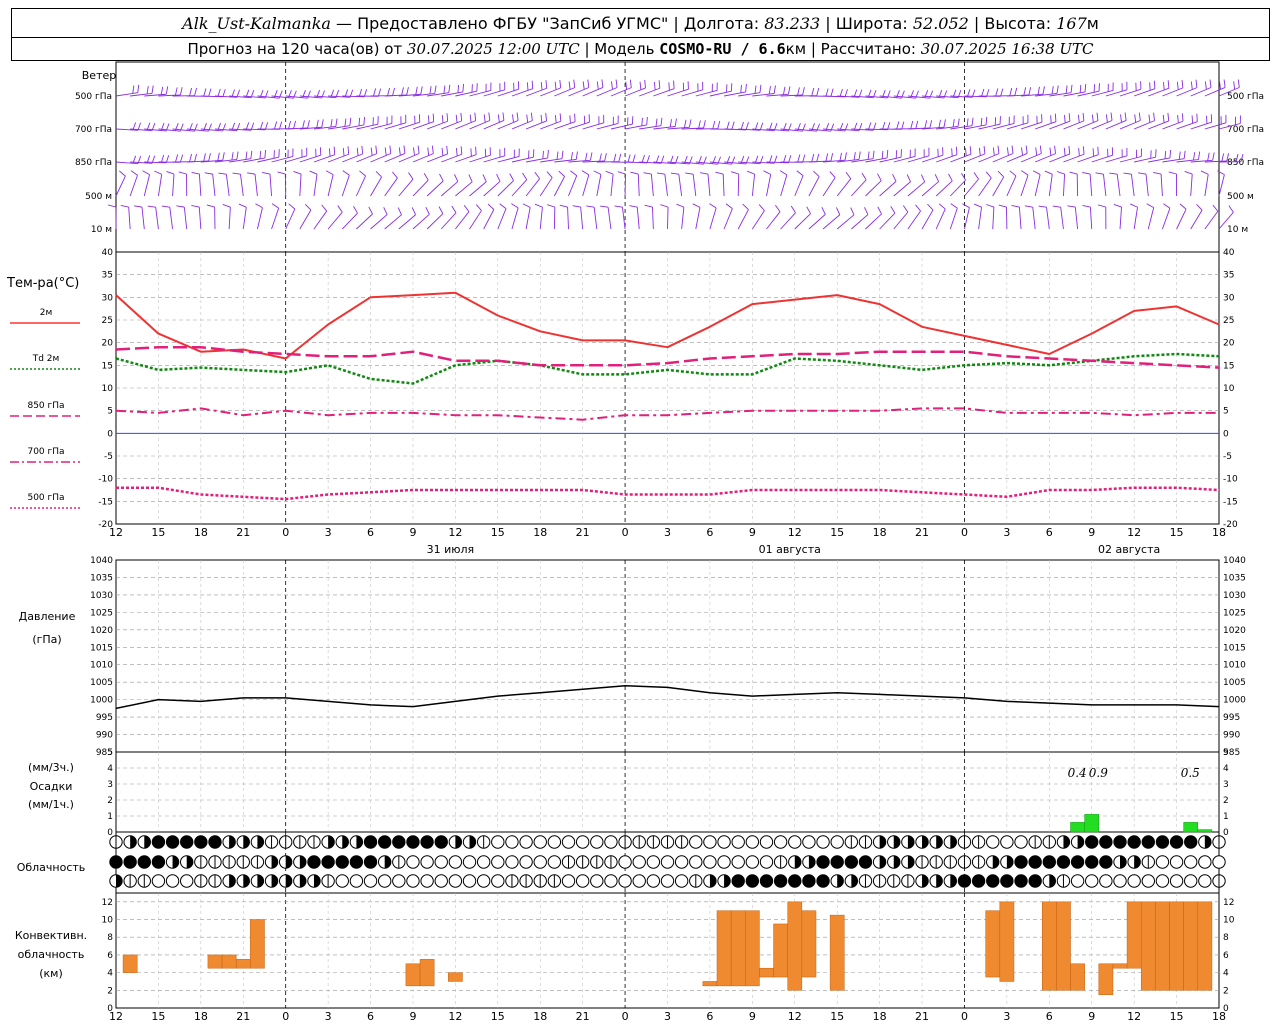 Image resolution: width=1280 pixels, height=1024 pixels. Describe the element at coordinates (1234, 596) in the screenshot. I see `y-tick-label: 1030` at that location.